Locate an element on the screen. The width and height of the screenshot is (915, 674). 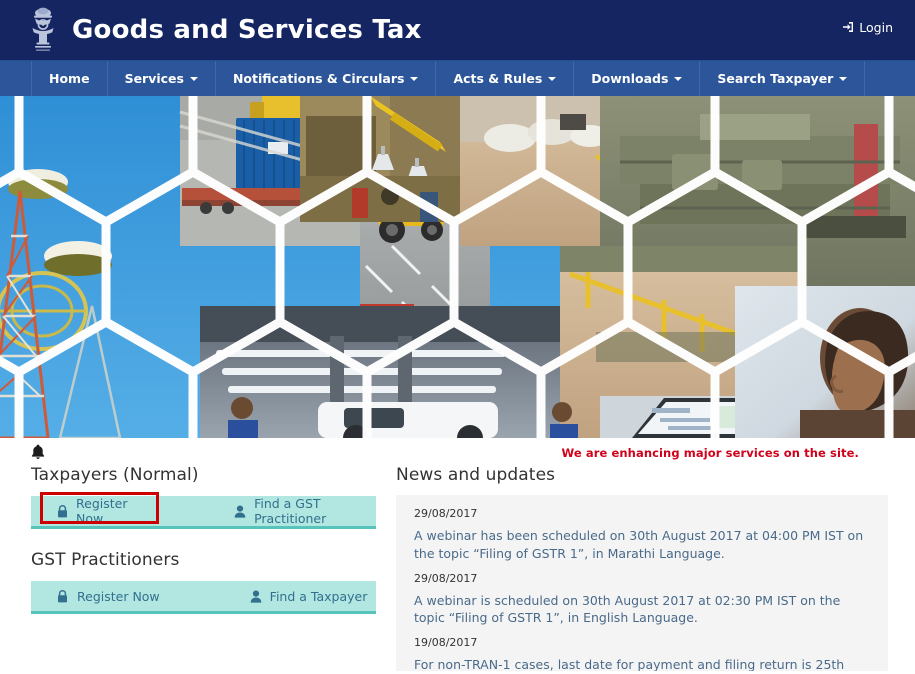
nav-item-services: Services is located at coordinates (162, 78).